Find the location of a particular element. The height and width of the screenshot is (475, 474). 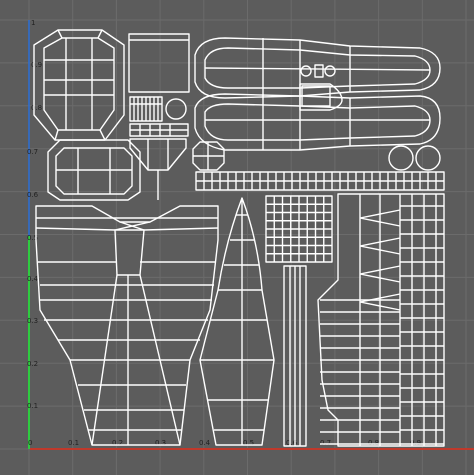

uv-shell-grid-block is located at coordinates (299, 229).